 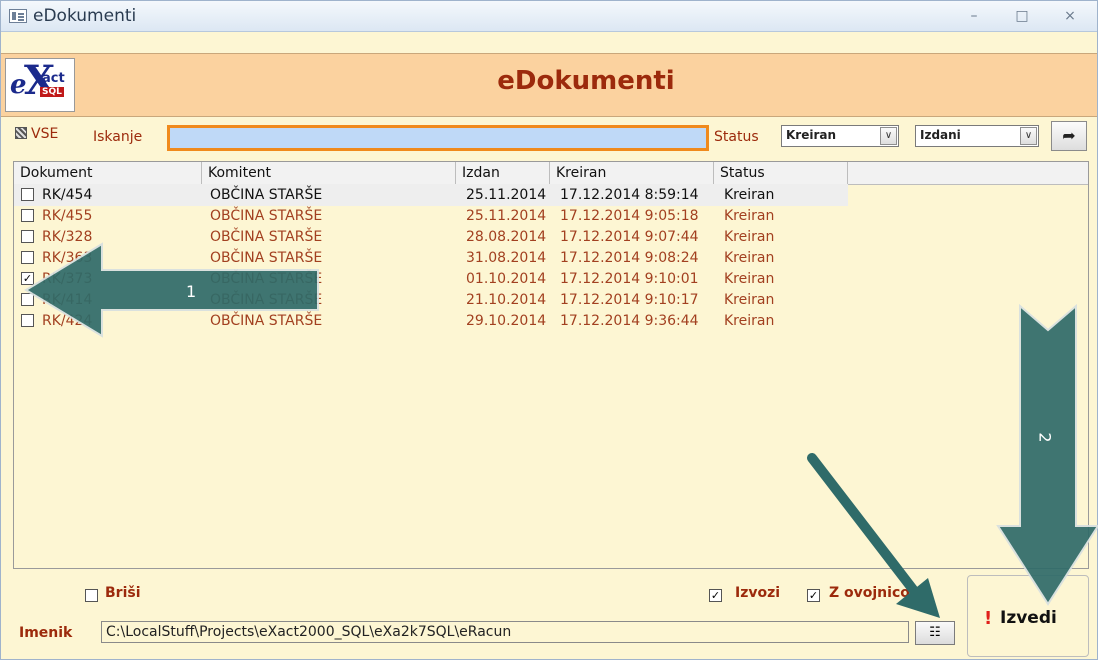 I want to click on ovojnico-label: Z ovojnico, so click(x=869, y=593).